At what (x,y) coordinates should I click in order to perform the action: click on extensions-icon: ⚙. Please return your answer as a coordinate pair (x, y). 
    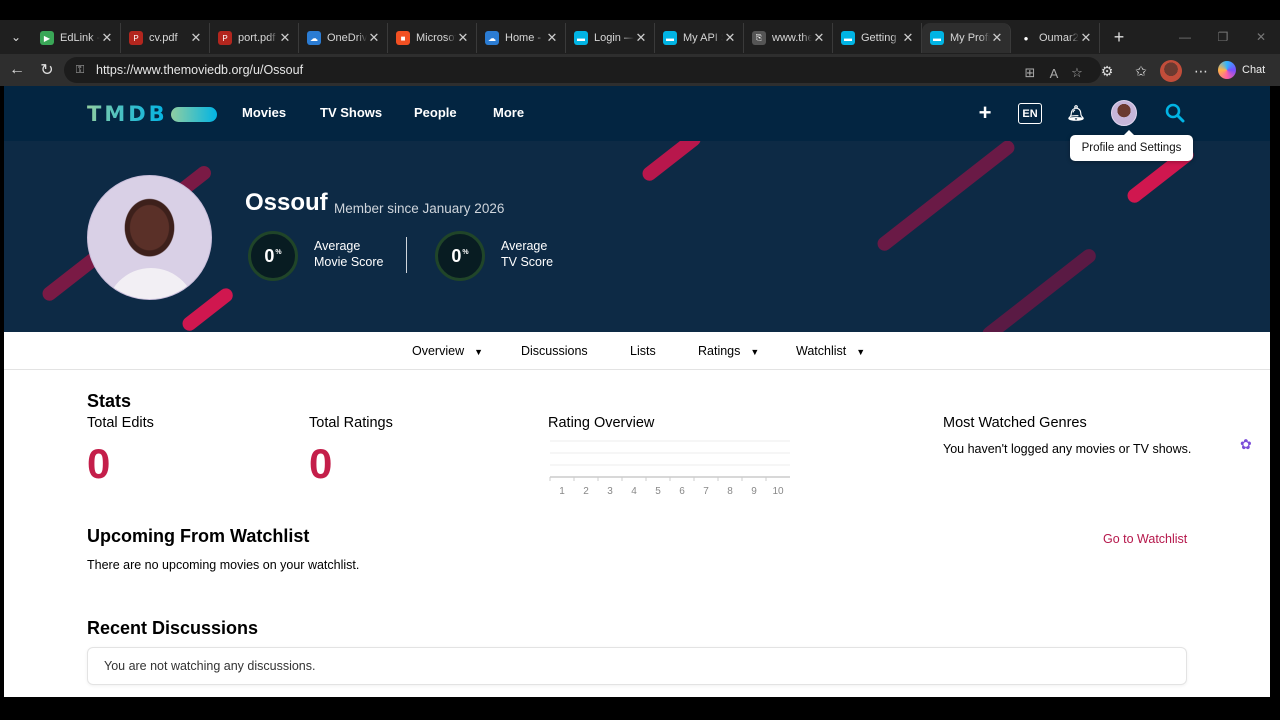
    Looking at the image, I should click on (1107, 71).